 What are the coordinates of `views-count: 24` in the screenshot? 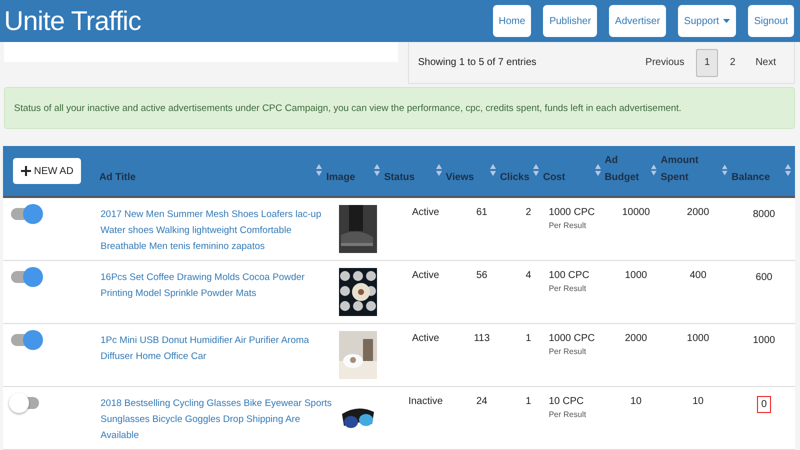 It's located at (482, 401).